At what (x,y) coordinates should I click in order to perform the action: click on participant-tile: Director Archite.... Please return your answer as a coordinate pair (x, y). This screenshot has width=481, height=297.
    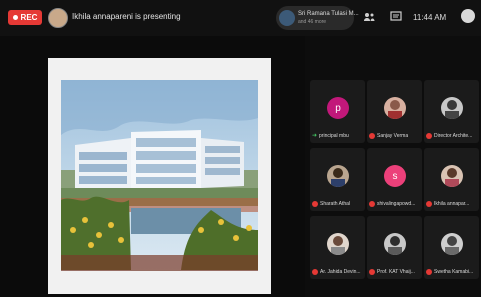
    Looking at the image, I should click on (451, 111).